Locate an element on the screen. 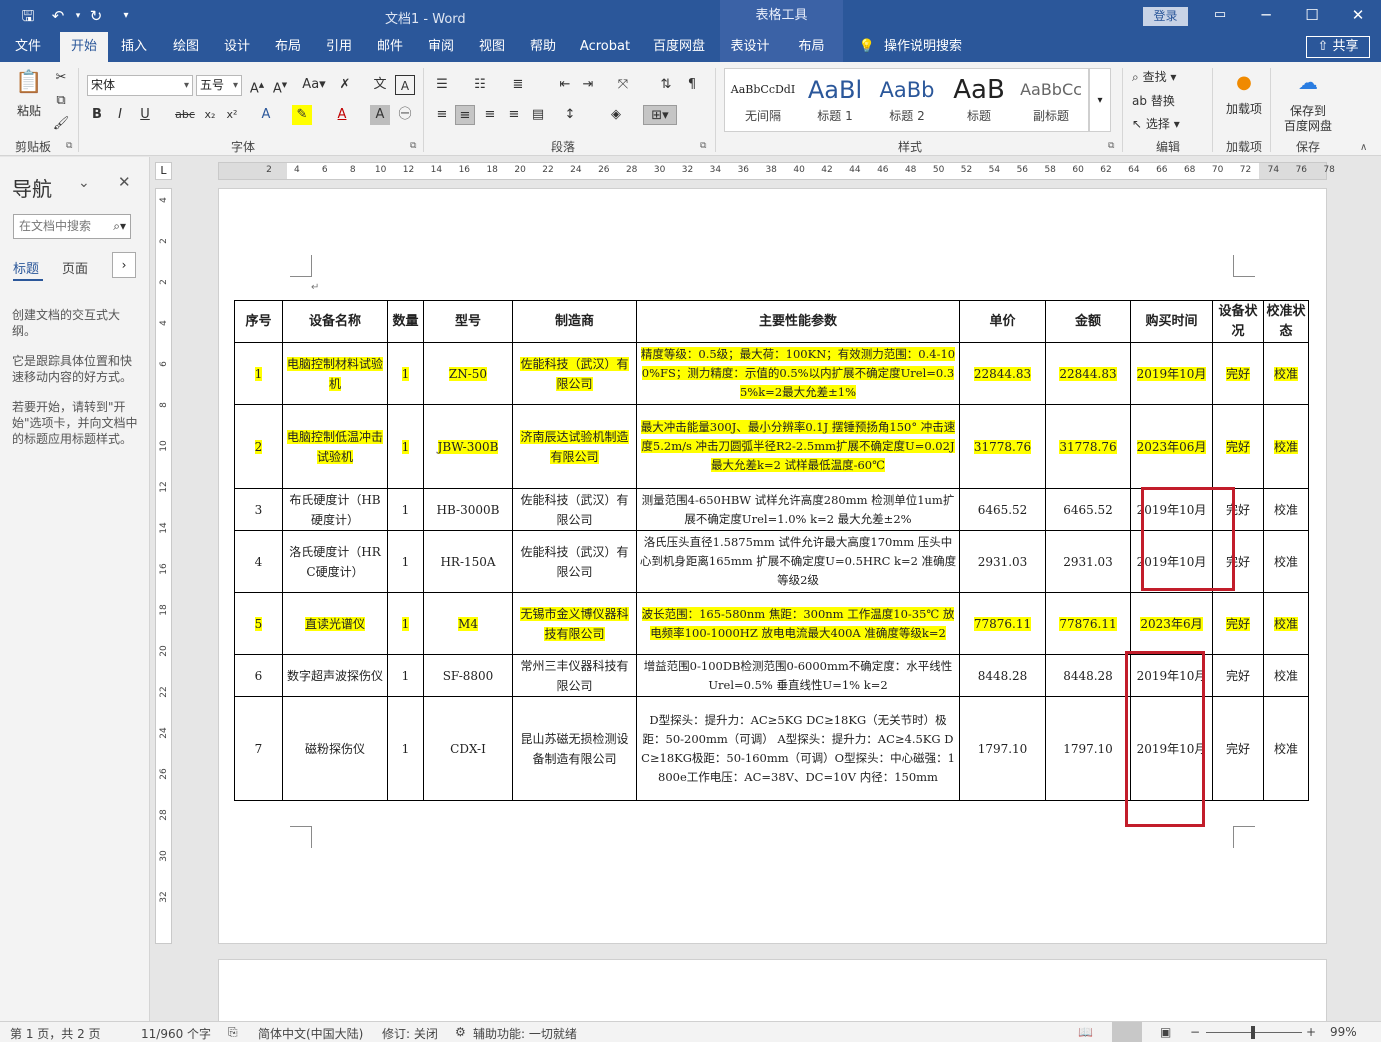 The width and height of the screenshot is (1381, 1042). header-date: 购买时间 is located at coordinates (1171, 321).